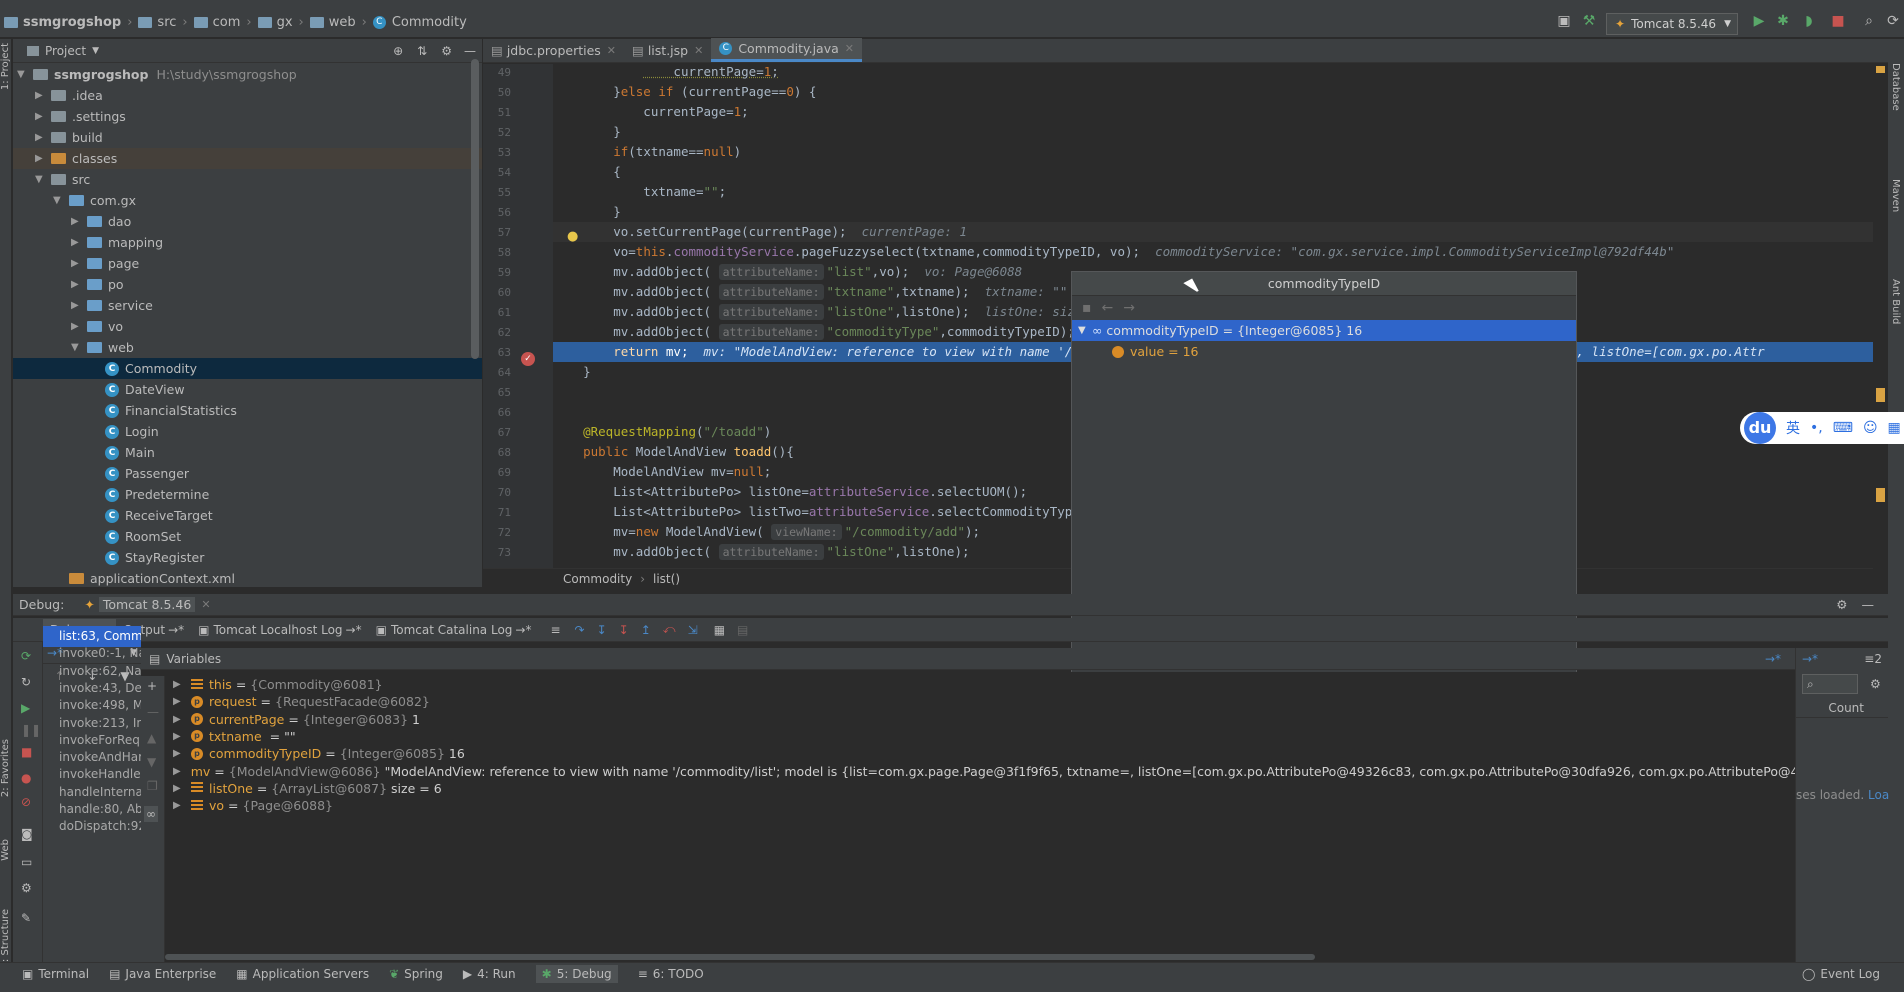 The width and height of the screenshot is (1904, 992). Describe the element at coordinates (1087, 308) in the screenshot. I see `folder-icon: ▪` at that location.